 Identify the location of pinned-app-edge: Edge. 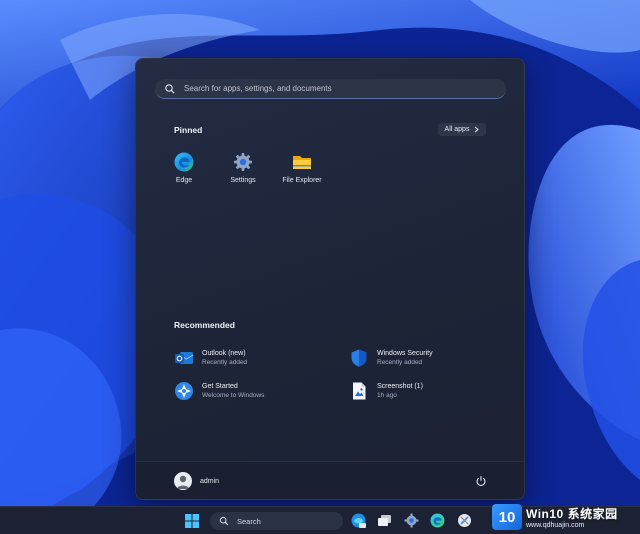
(184, 167).